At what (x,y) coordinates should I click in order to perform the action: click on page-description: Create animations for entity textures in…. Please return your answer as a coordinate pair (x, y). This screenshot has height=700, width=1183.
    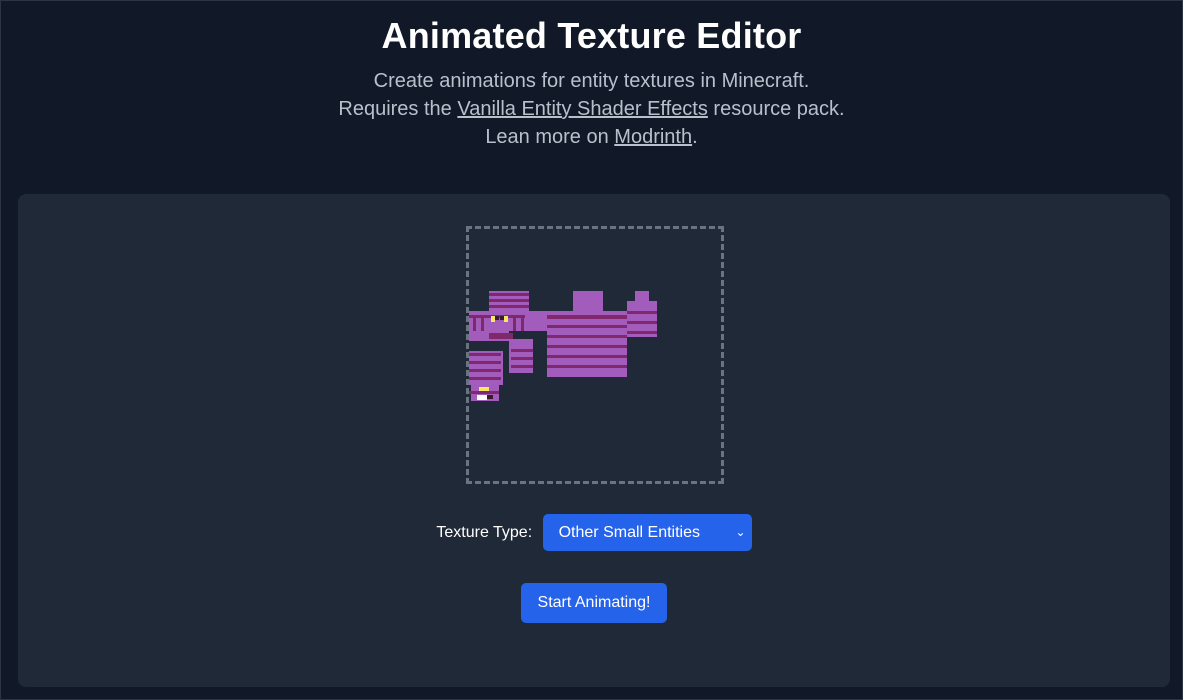
    Looking at the image, I should click on (591, 109).